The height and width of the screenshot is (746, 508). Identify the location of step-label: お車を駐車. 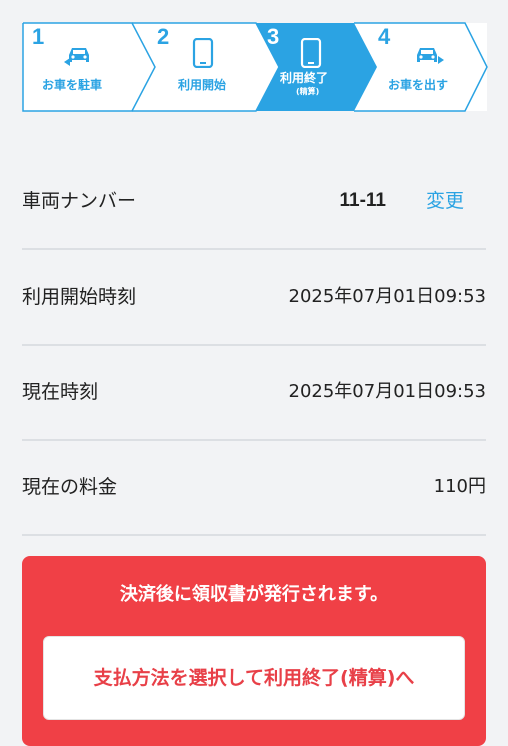
(72, 85).